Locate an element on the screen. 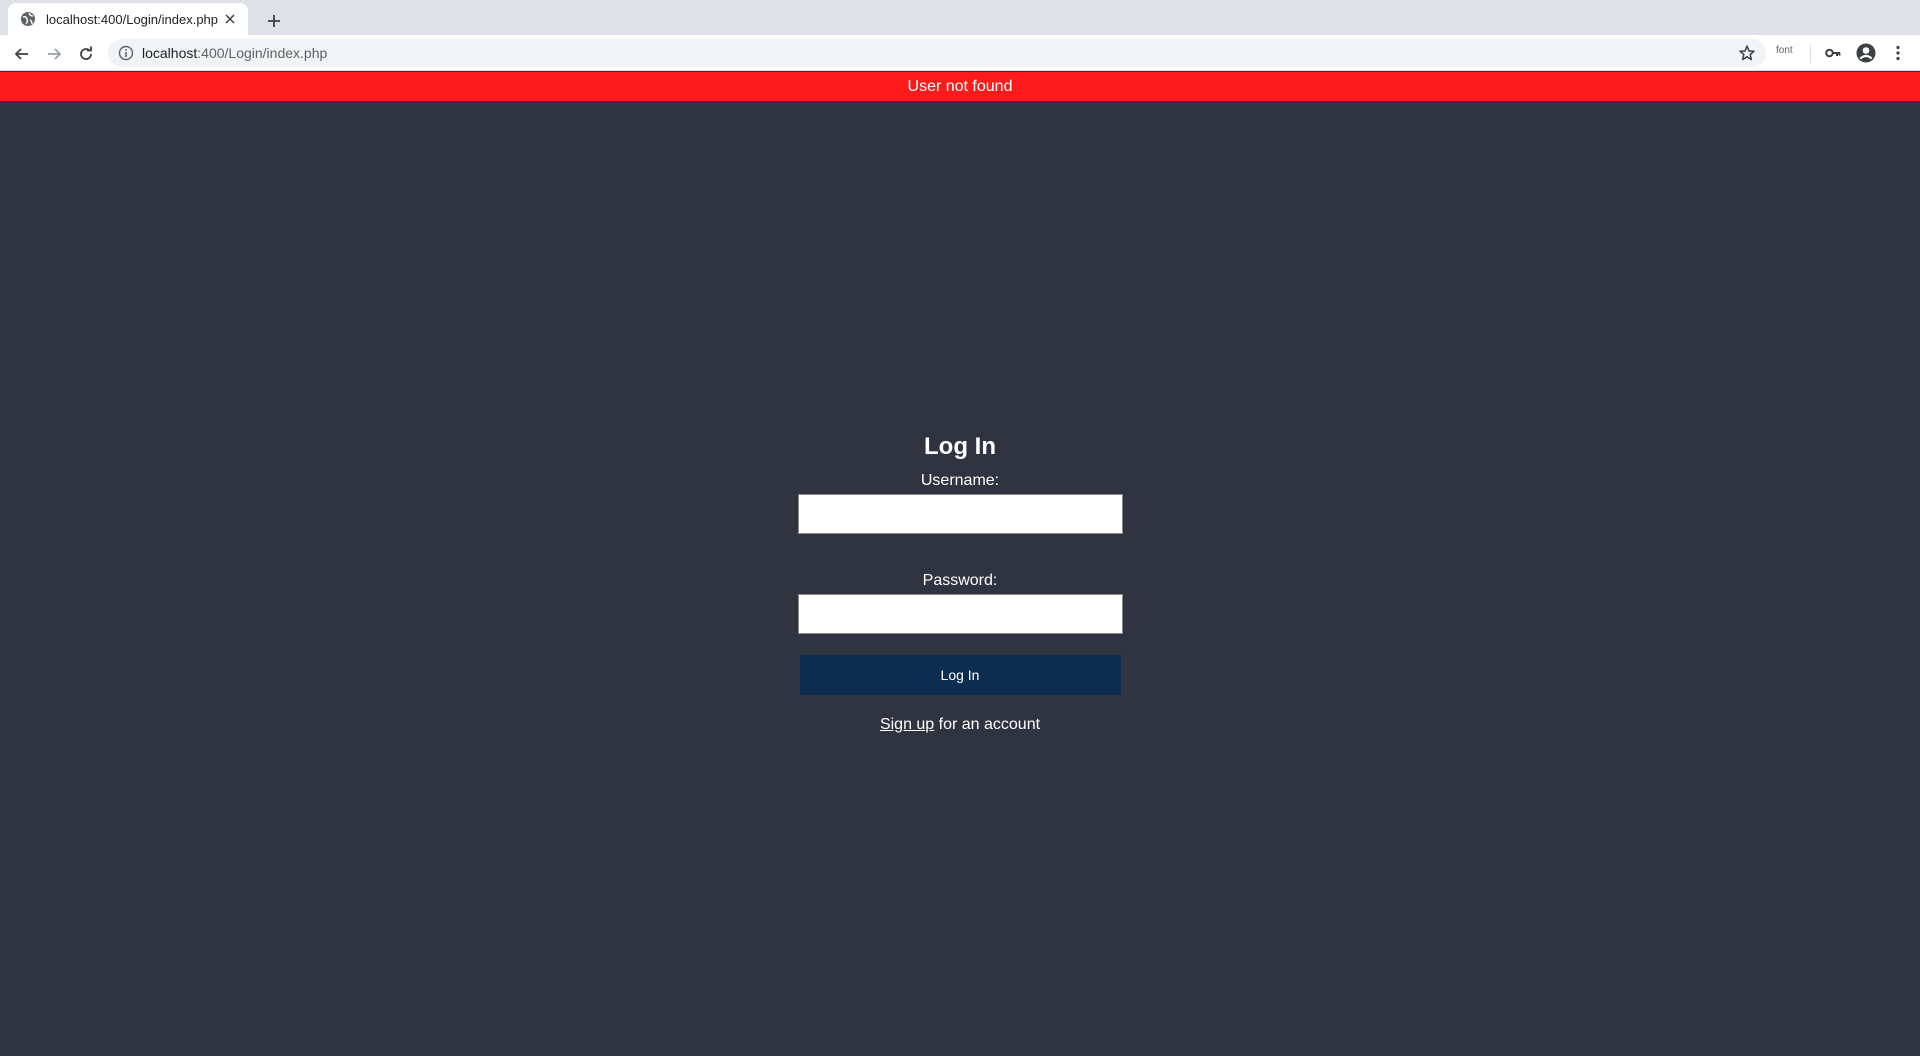 Image resolution: width=1920 pixels, height=1056 pixels. back-button is located at coordinates (22, 54).